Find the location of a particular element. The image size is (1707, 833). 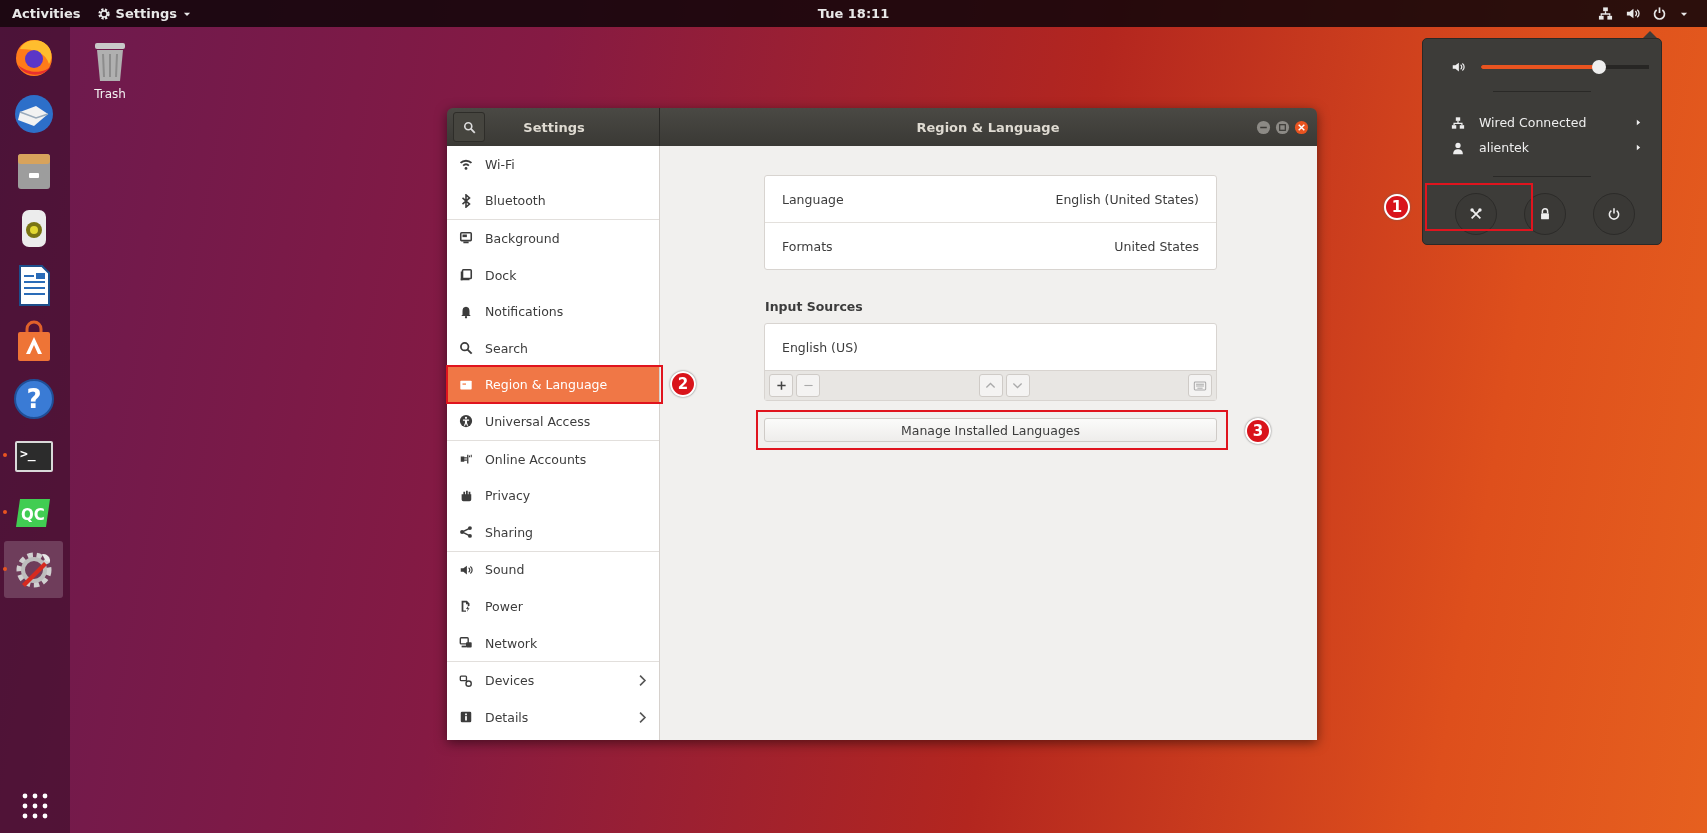

section-heading: Input Sources is located at coordinates (814, 306).